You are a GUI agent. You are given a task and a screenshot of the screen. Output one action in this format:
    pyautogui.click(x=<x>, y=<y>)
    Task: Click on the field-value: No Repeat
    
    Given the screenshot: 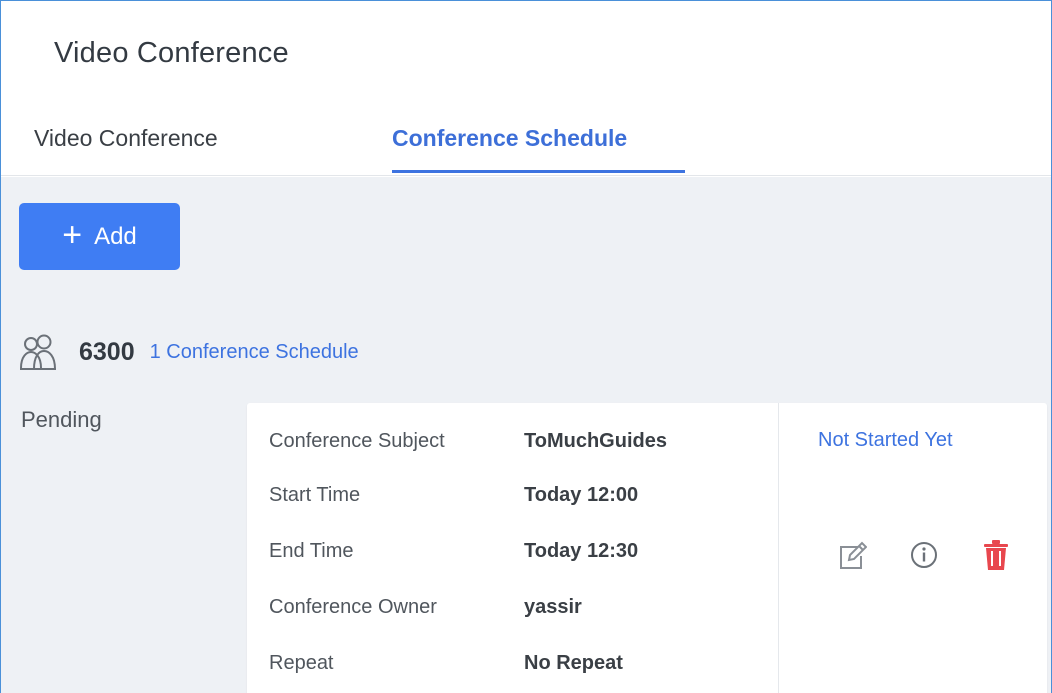 What is the action you would take?
    pyautogui.click(x=573, y=662)
    